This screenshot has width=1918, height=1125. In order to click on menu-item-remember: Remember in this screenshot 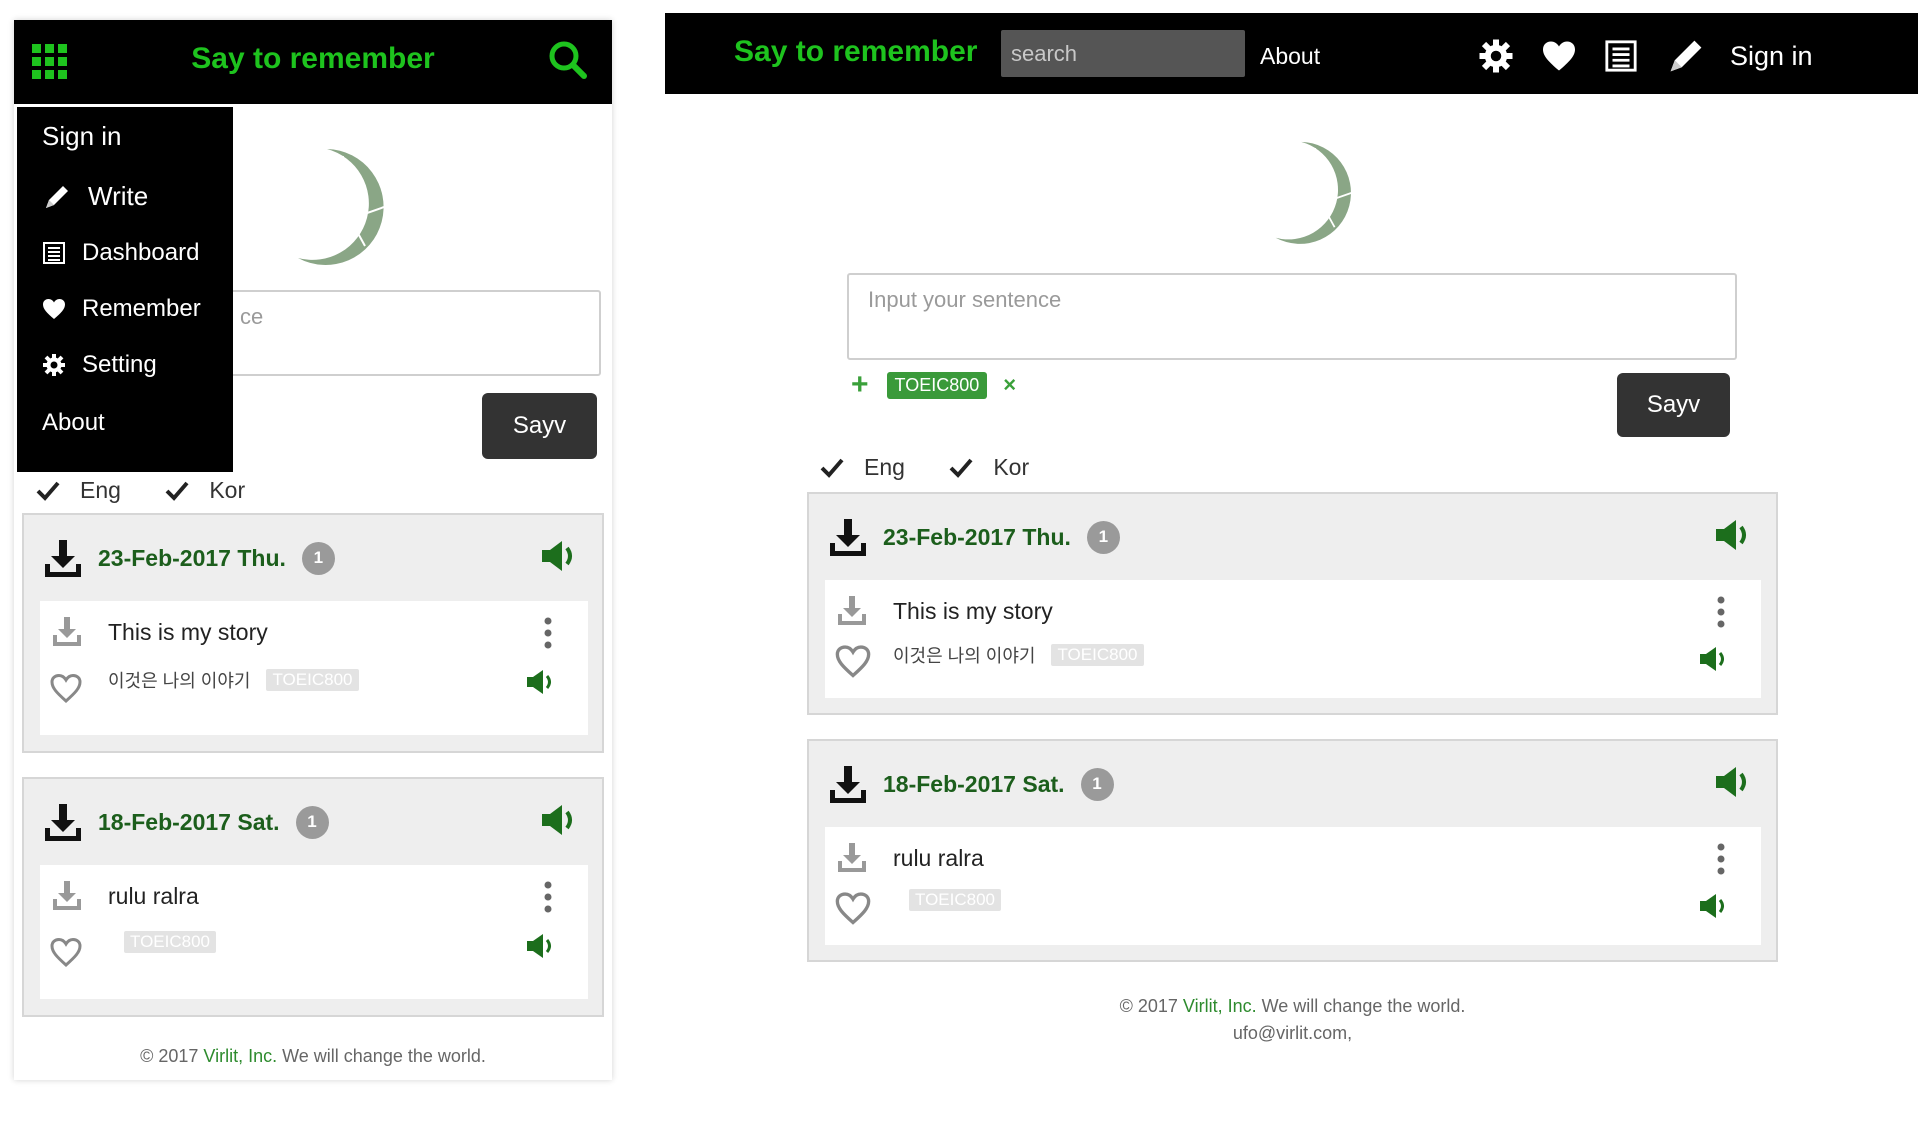, I will do `click(121, 309)`.